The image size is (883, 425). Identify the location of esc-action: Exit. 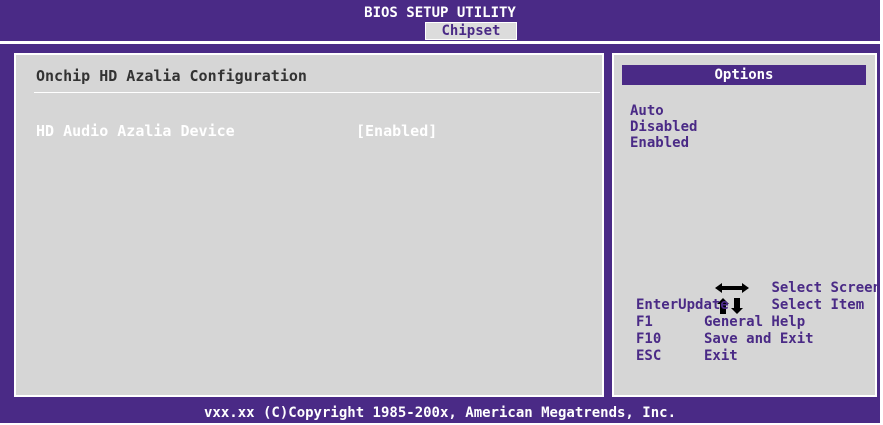
(721, 356).